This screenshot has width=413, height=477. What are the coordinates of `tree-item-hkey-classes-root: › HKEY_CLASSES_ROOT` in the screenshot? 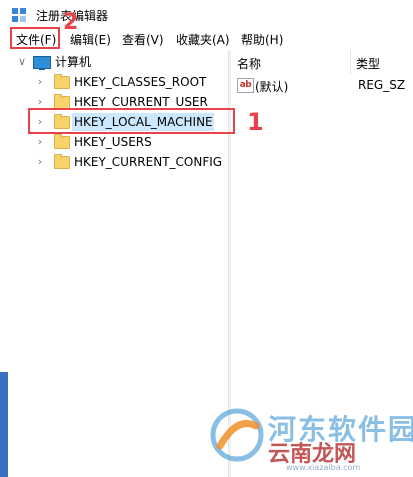 It's located at (114, 82).